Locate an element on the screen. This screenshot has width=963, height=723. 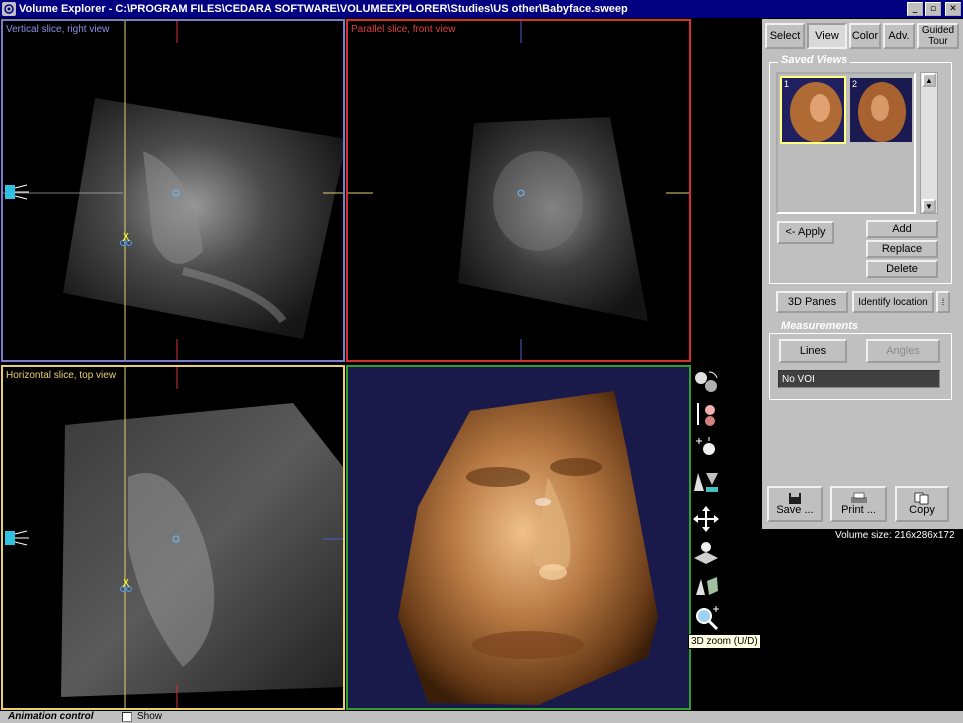
identify-location-button: Identify location is located at coordinates (893, 302).